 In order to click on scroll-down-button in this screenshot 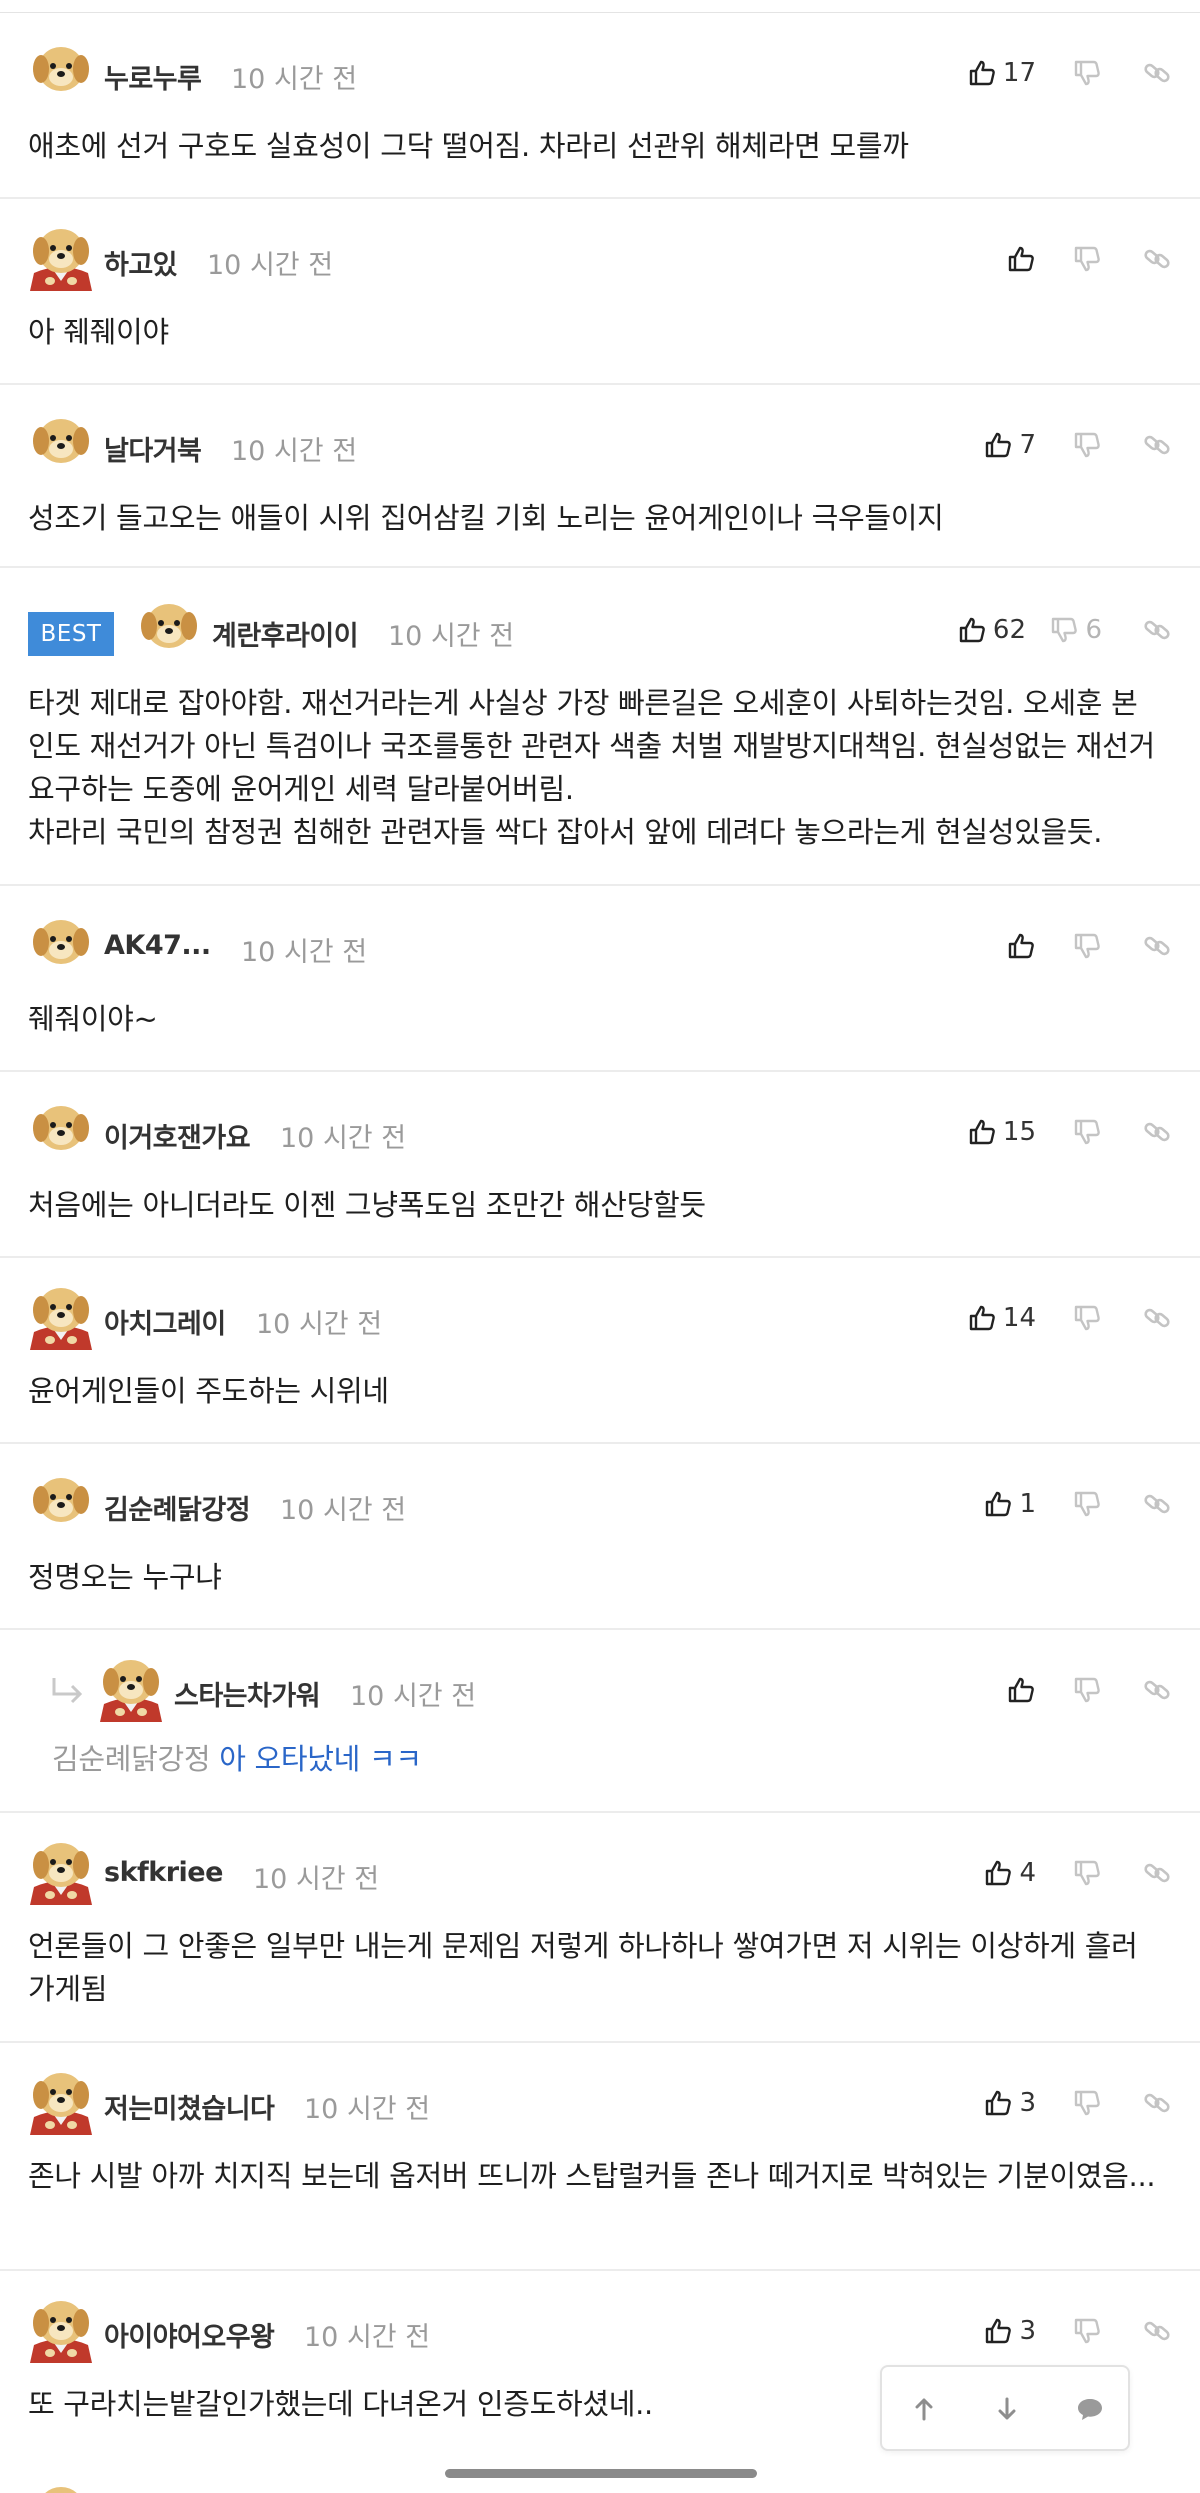, I will do `click(1007, 2409)`.